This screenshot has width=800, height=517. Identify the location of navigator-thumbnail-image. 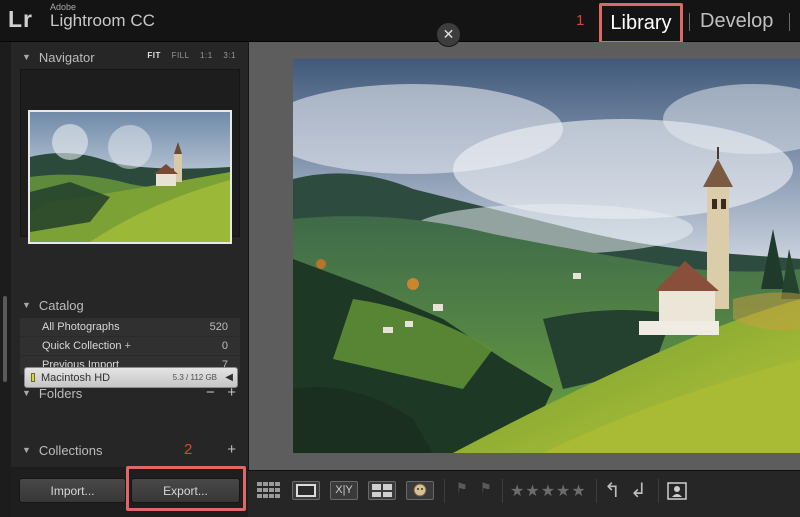
(130, 177).